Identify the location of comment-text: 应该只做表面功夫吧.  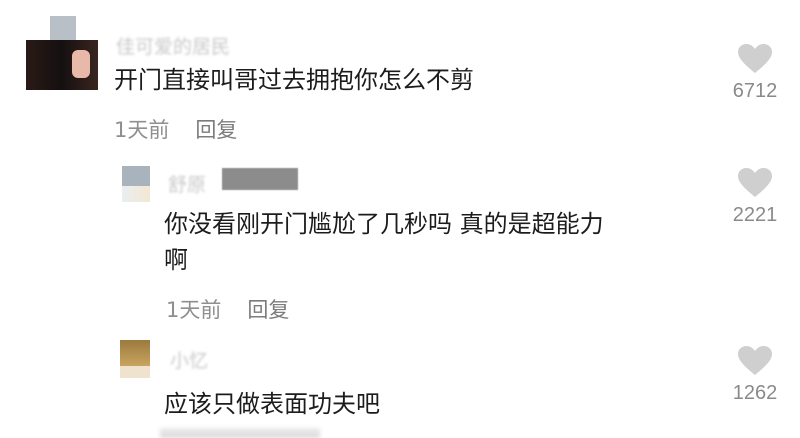
(272, 404).